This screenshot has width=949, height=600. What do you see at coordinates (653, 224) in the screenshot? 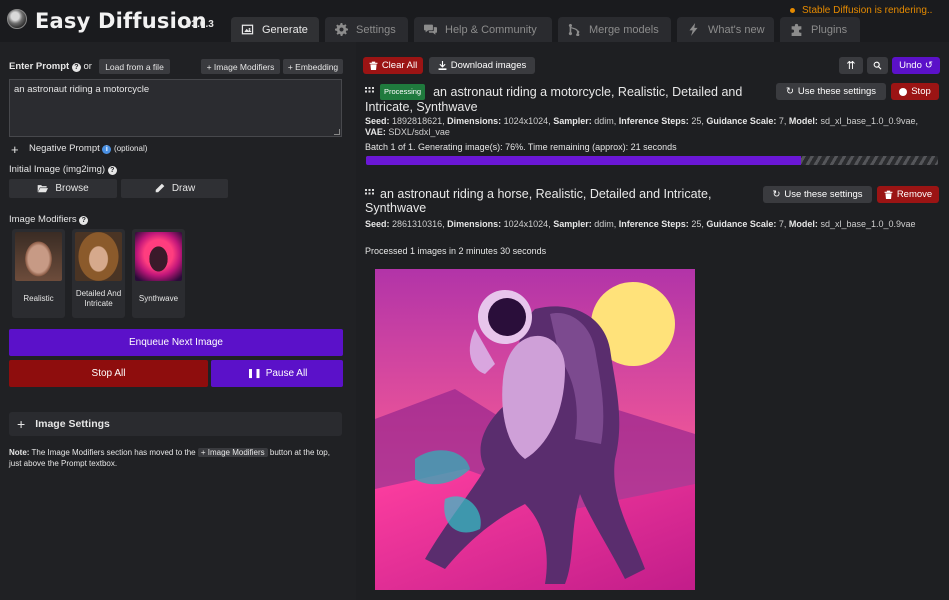
I see `meta-label: Inference Steps:` at bounding box center [653, 224].